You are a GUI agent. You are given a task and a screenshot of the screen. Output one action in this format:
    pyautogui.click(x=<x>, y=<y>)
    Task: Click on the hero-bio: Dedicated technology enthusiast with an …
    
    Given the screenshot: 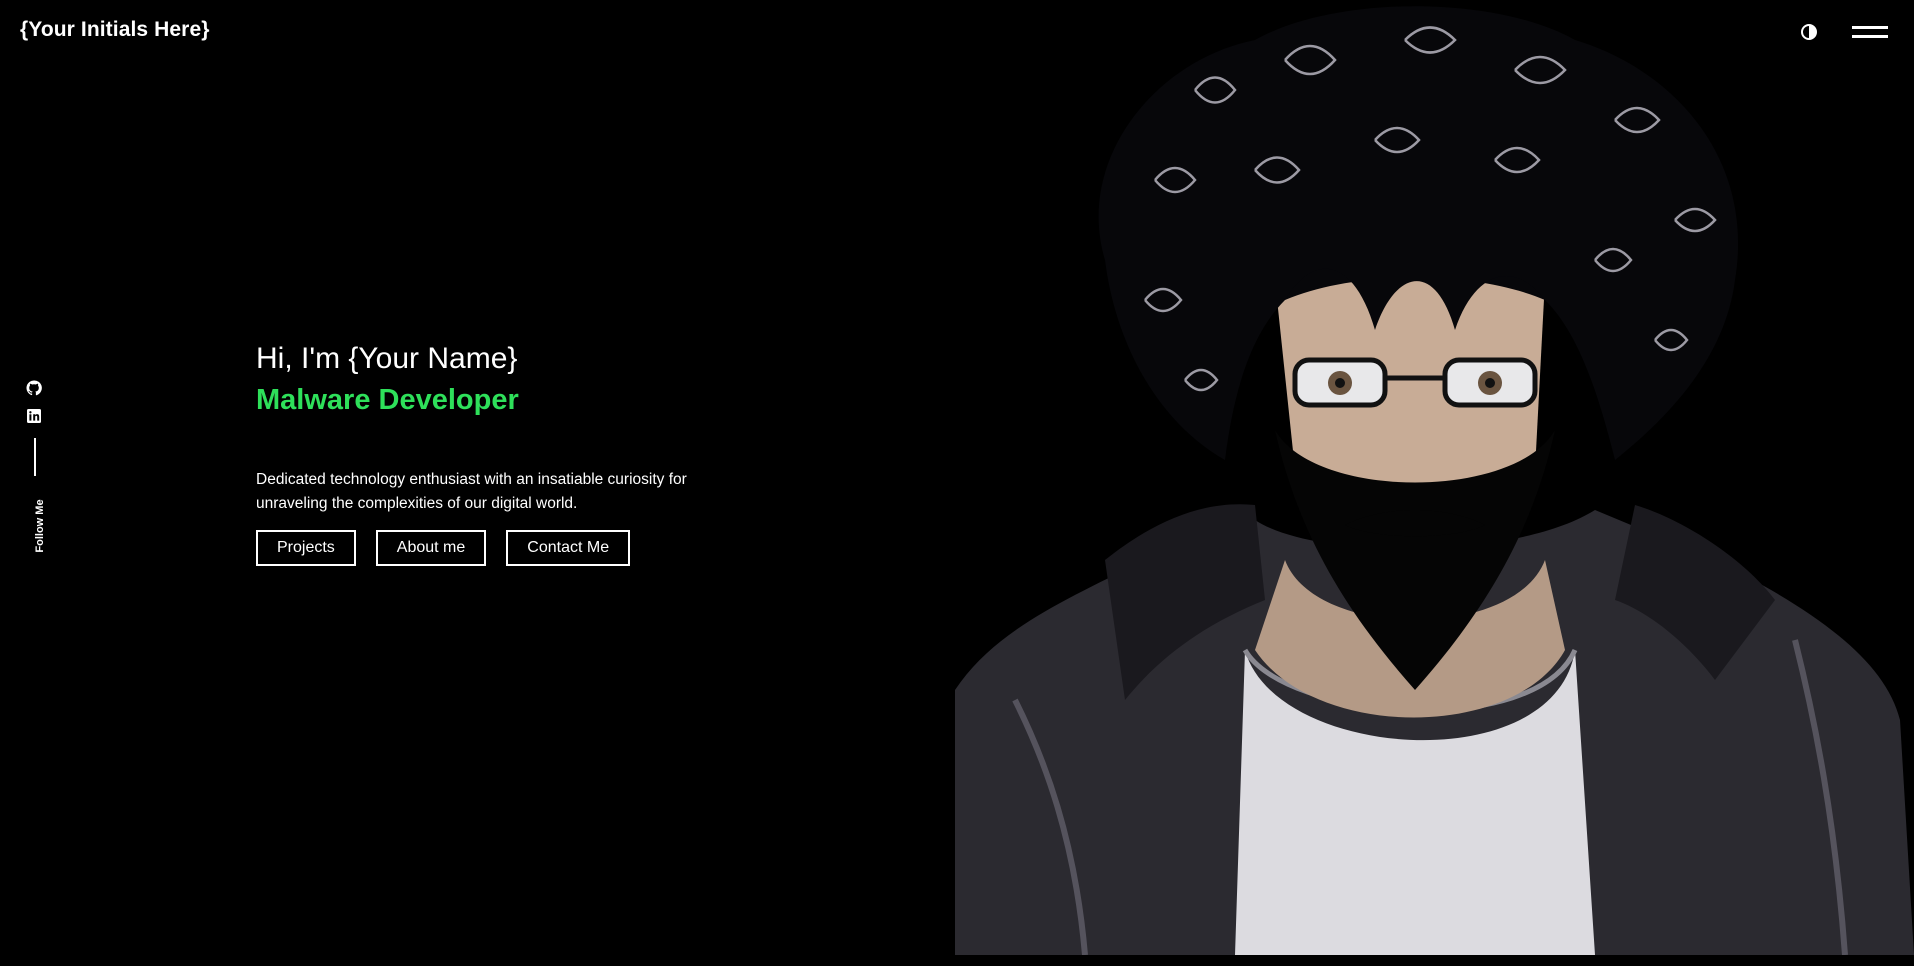 What is the action you would take?
    pyautogui.click(x=471, y=491)
    